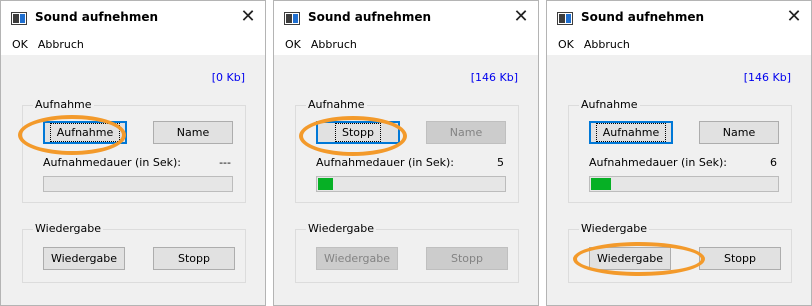 This screenshot has height=306, width=812. What do you see at coordinates (773, 162) in the screenshot?
I see `duration-value: 6` at bounding box center [773, 162].